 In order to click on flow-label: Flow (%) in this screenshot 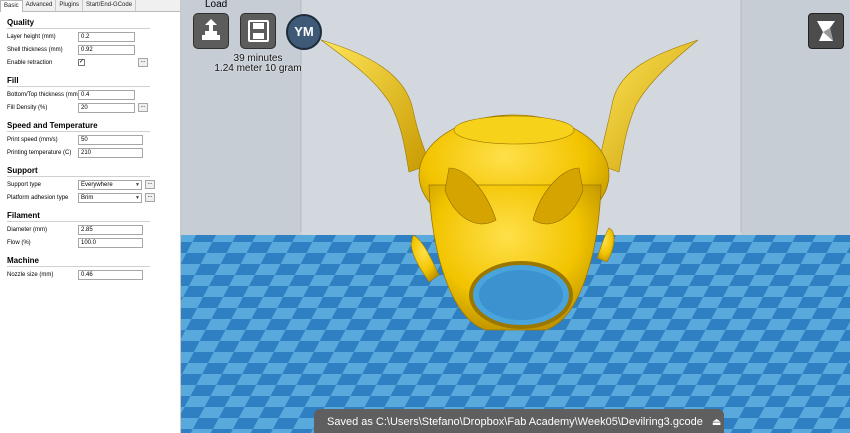, I will do `click(19, 243)`.